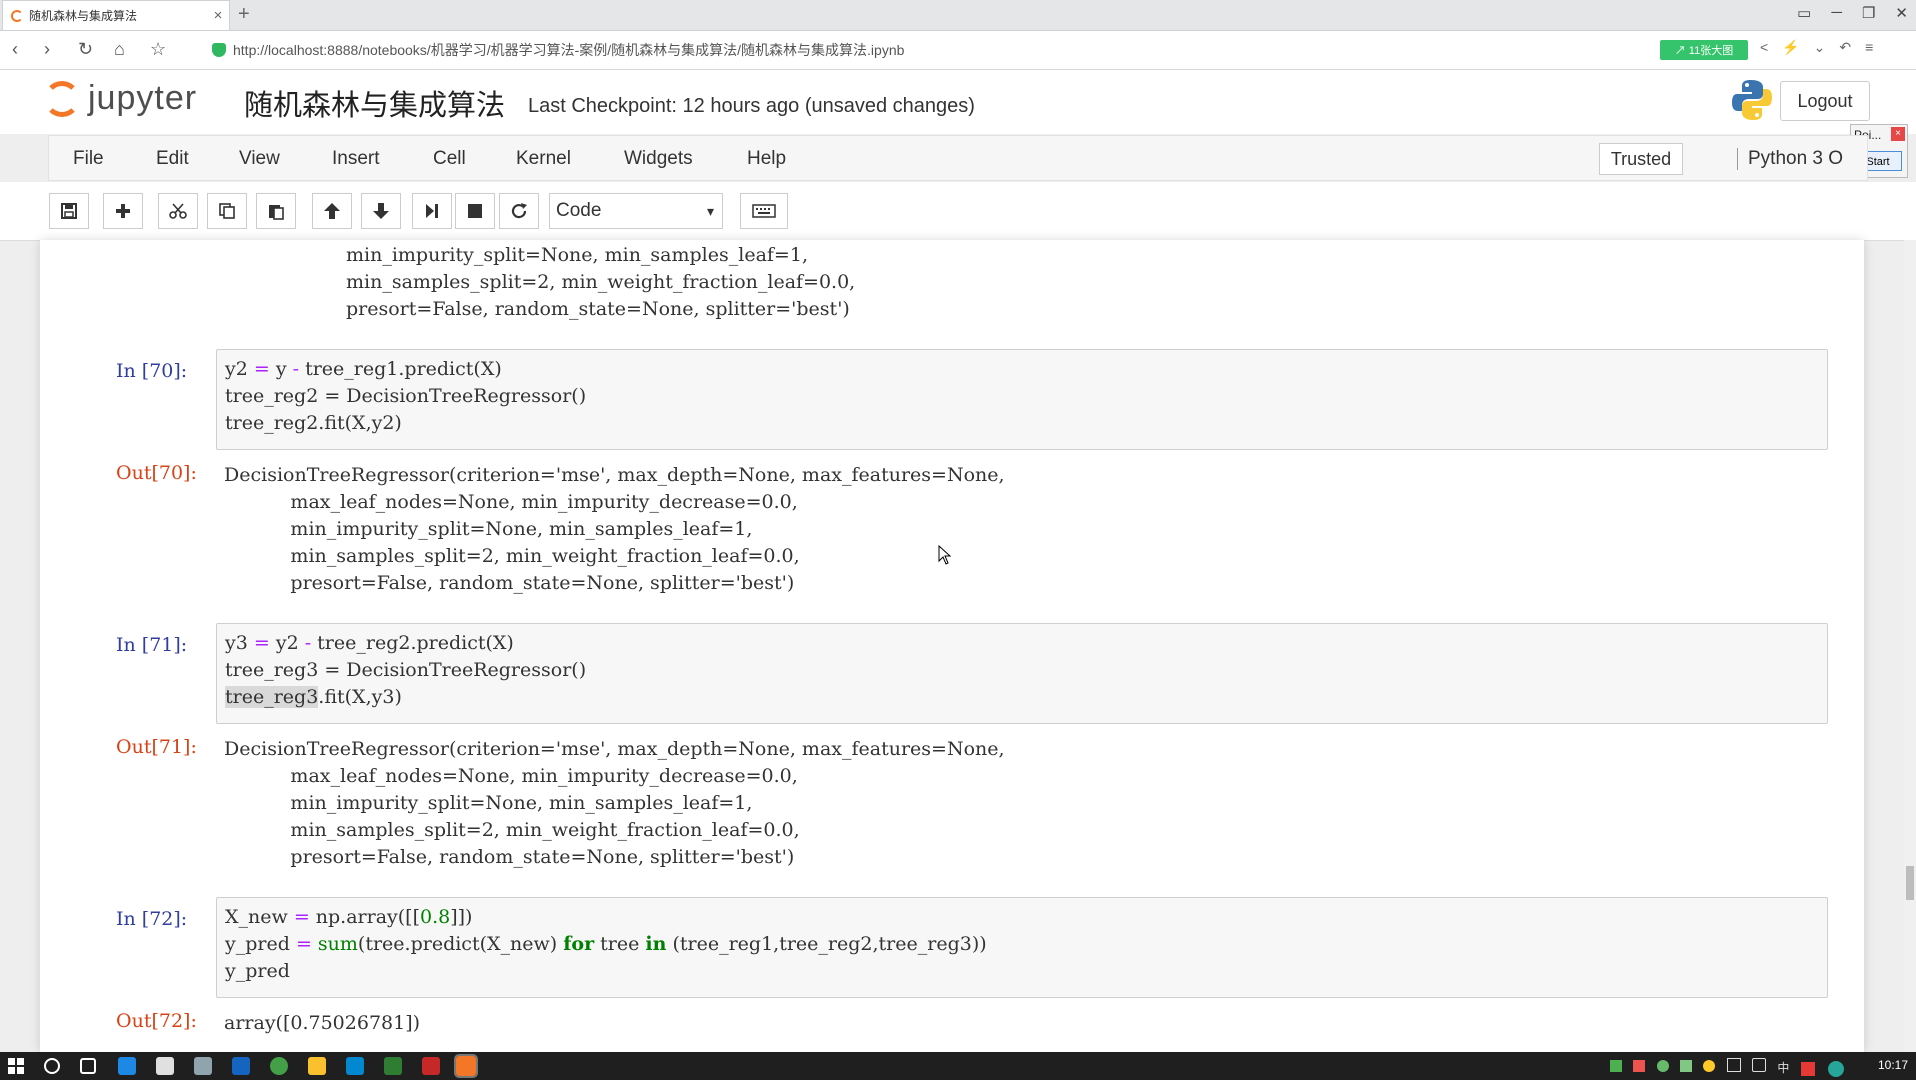  I want to click on chevron-down-icon: ⌄, so click(1820, 47).